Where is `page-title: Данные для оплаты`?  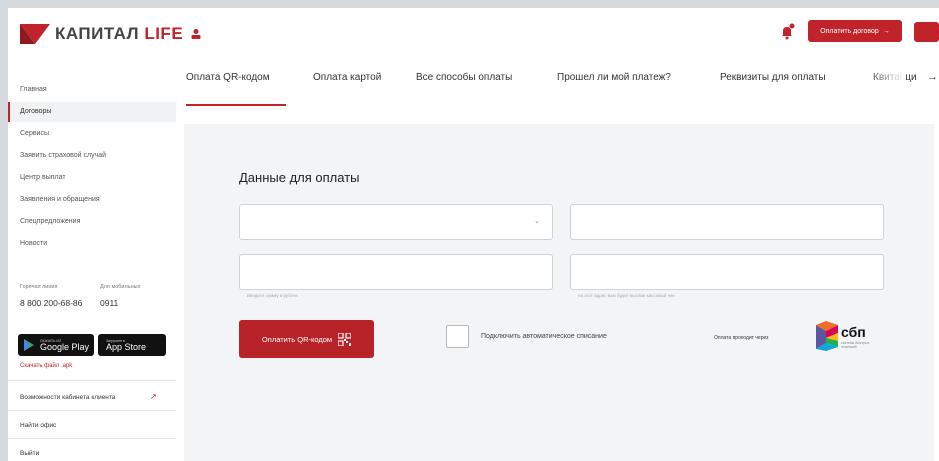 page-title: Данные для оплаты is located at coordinates (299, 177).